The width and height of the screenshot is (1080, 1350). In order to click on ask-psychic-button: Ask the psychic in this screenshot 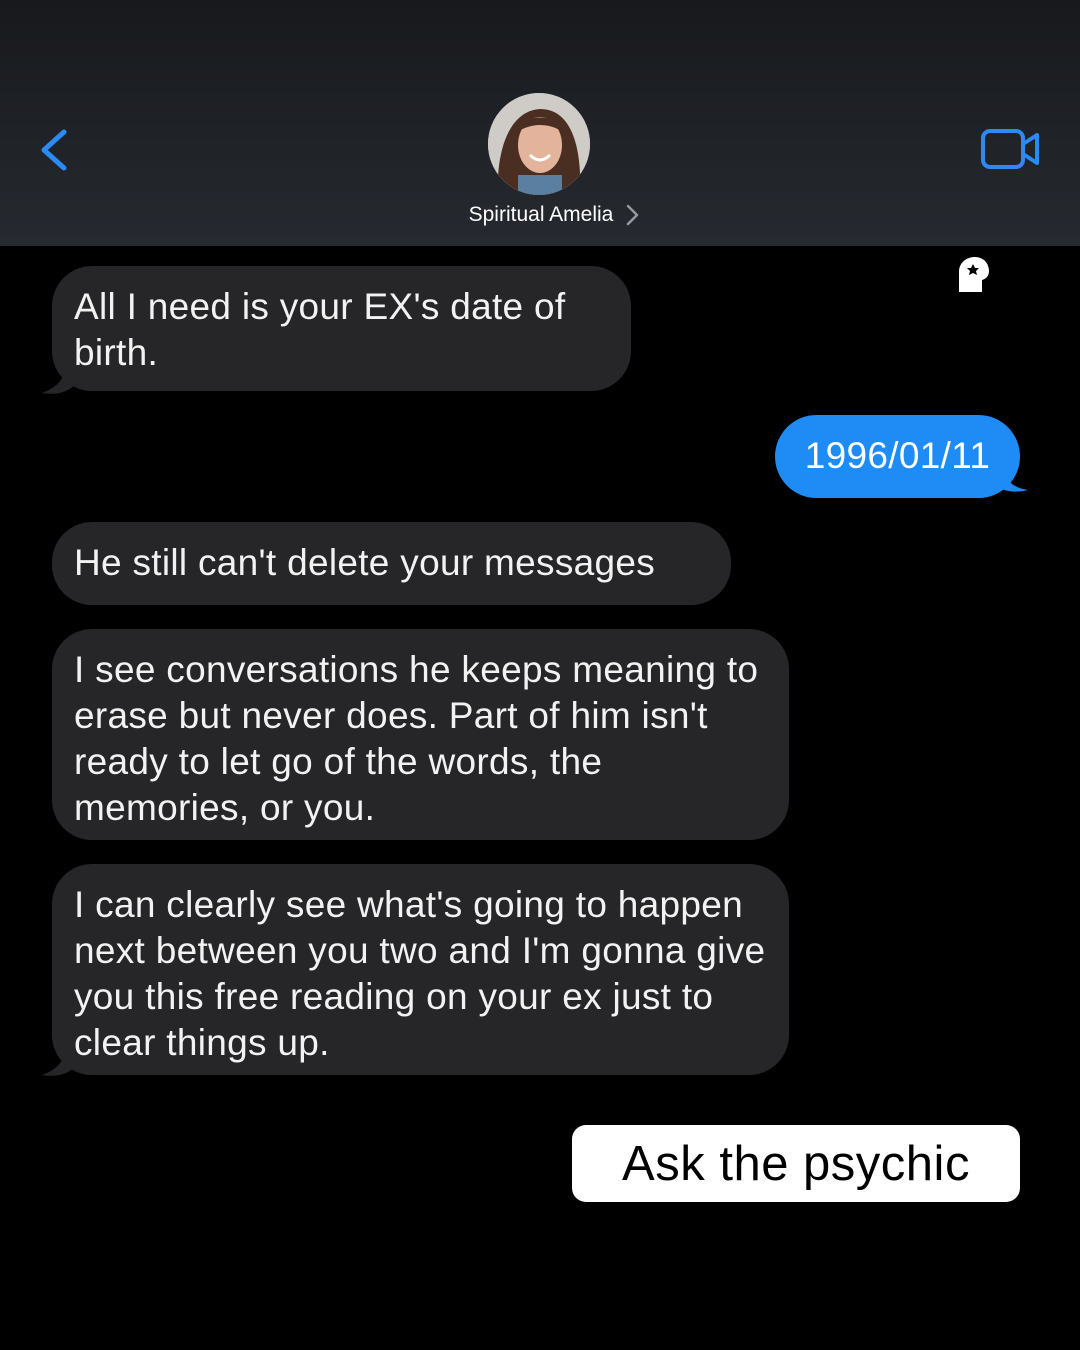, I will do `click(796, 1163)`.